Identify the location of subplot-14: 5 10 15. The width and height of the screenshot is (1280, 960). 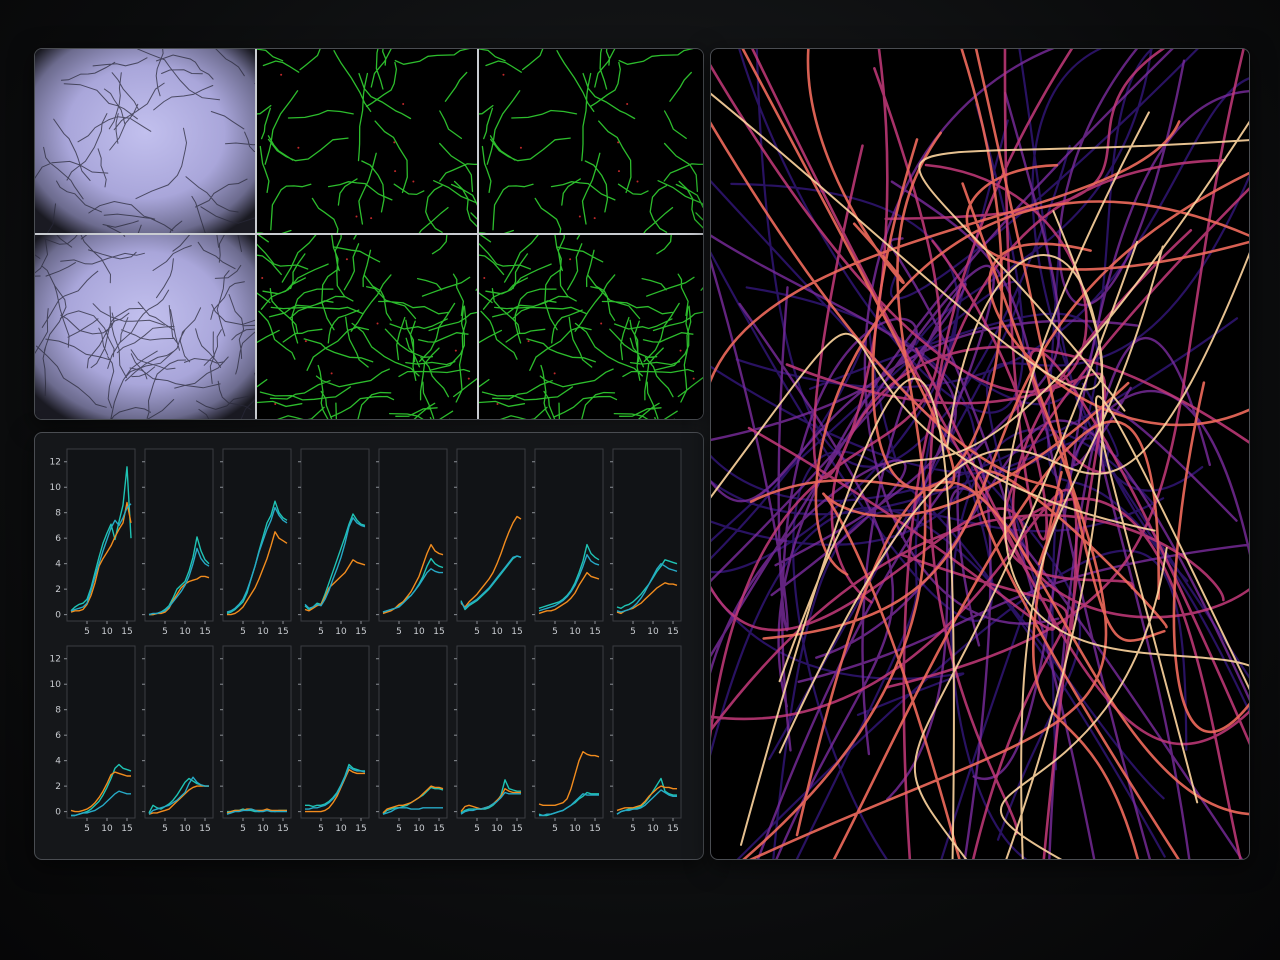
(490, 739).